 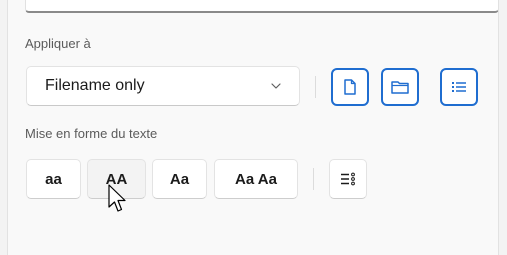 What do you see at coordinates (91, 133) in the screenshot?
I see `text-format-label: Mise en forme du texte` at bounding box center [91, 133].